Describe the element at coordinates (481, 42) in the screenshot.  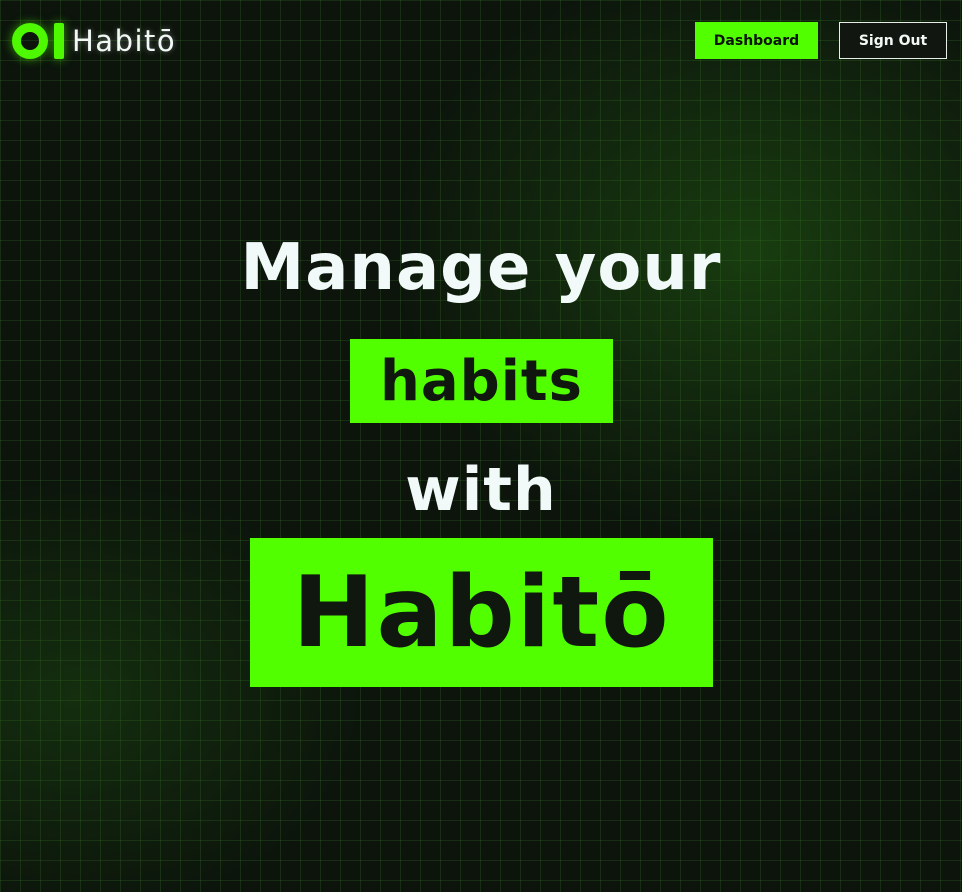
I see `top-navbar: Habitō Dashboard Sign Out` at that location.